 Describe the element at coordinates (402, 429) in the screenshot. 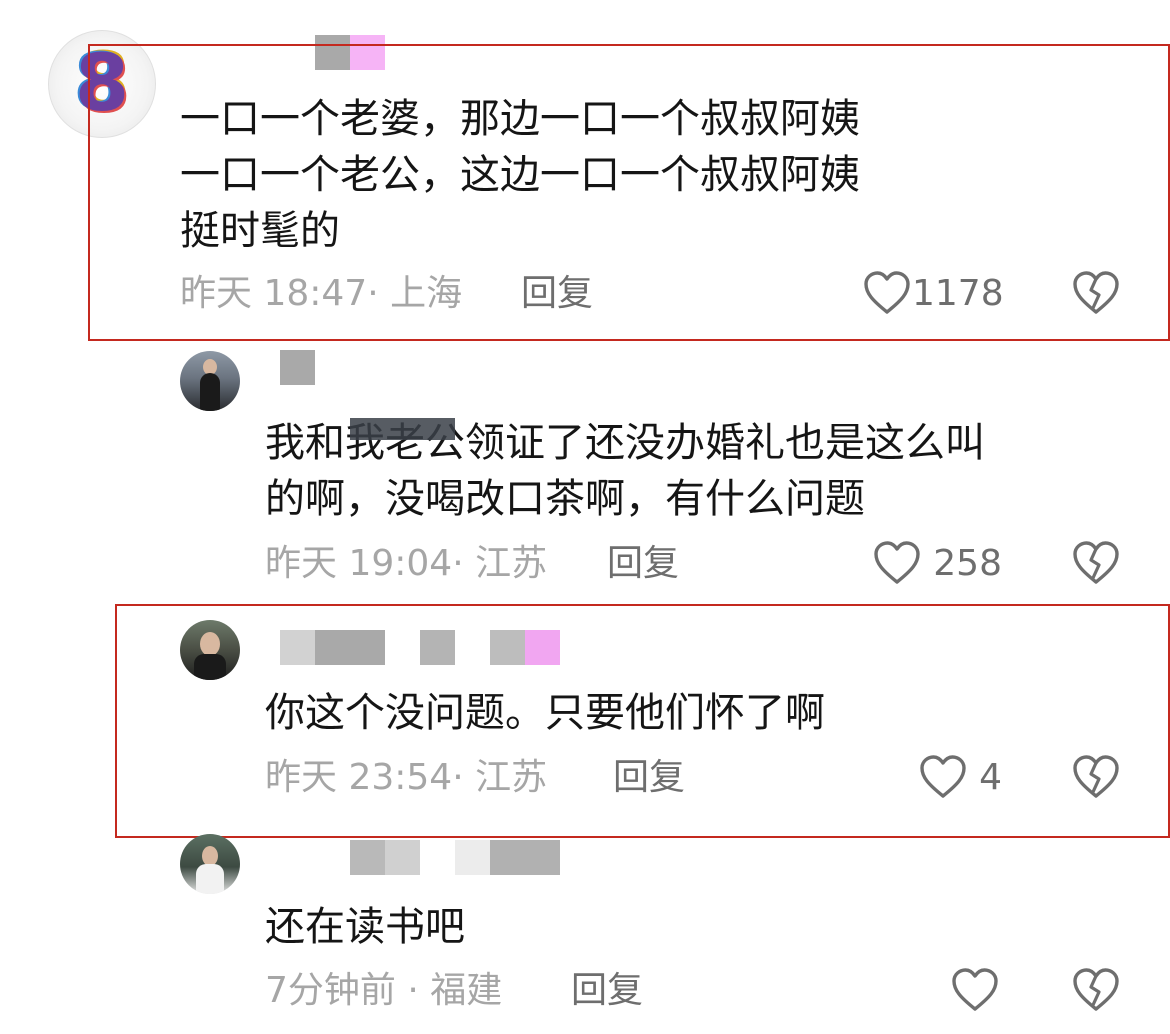

I see `redaction-overlay` at that location.